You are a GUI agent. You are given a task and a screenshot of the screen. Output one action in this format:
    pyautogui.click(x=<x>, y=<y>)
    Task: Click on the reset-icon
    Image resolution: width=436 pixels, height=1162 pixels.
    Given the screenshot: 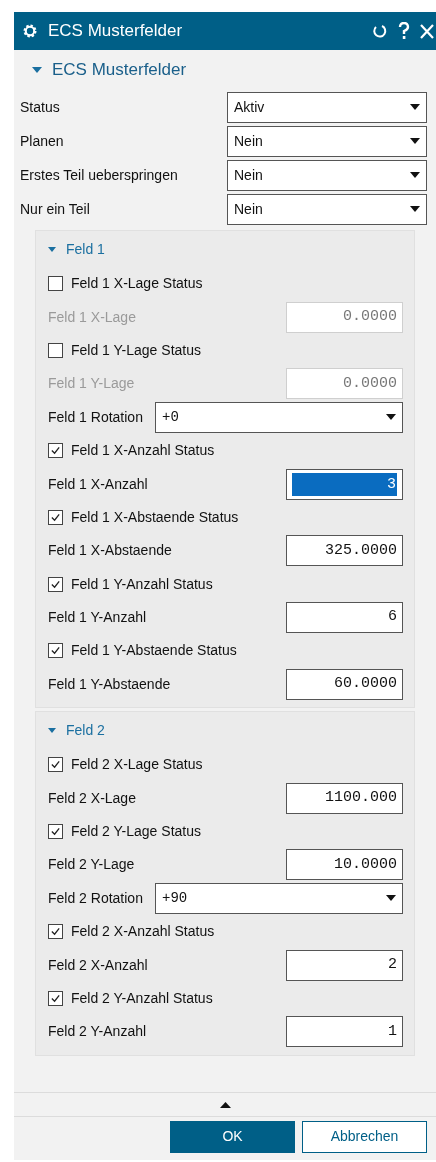 What is the action you would take?
    pyautogui.click(x=380, y=31)
    